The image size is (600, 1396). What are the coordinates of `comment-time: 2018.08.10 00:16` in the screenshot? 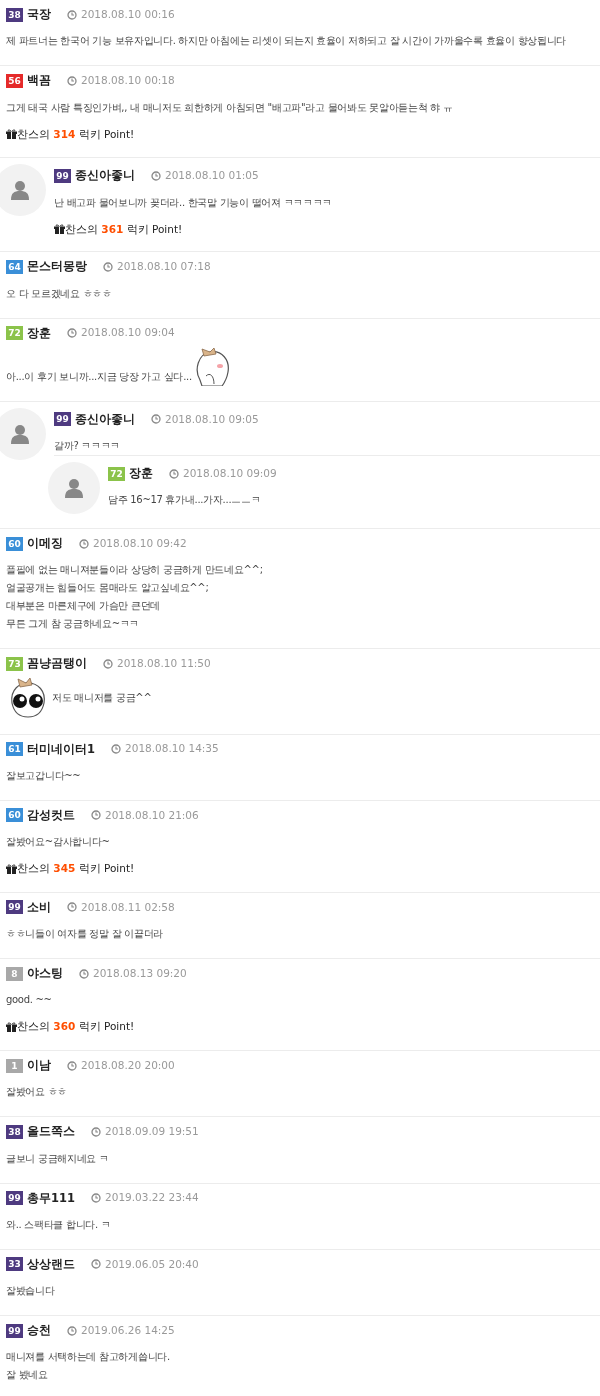 It's located at (128, 14).